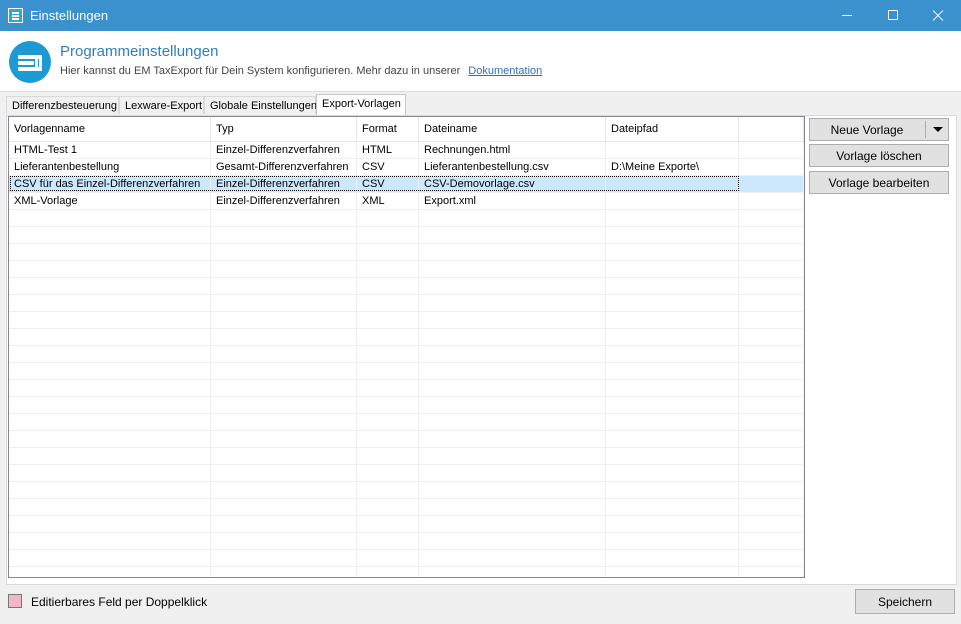 This screenshot has height=624, width=961. What do you see at coordinates (672, 129) in the screenshot?
I see `column-header-dateipfad: Dateipfad` at bounding box center [672, 129].